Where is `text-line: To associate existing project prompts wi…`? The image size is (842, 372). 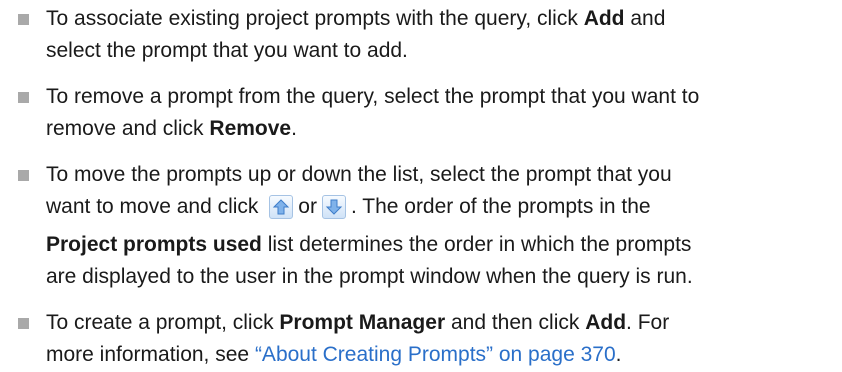 text-line: To associate existing project prompts wi… is located at coordinates (355, 19).